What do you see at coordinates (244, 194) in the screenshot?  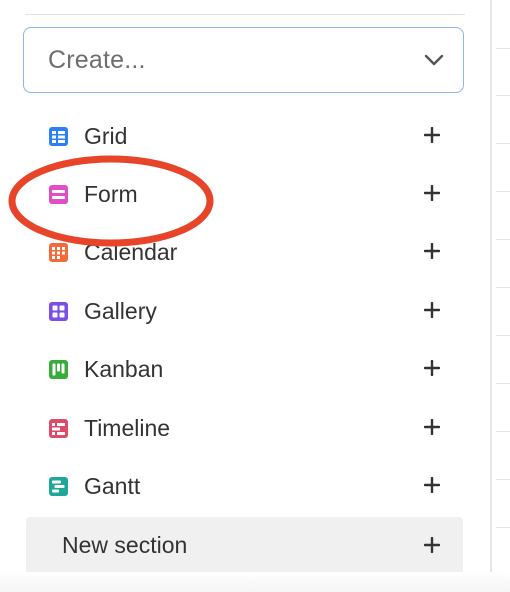 I see `view-item-form: Form` at bounding box center [244, 194].